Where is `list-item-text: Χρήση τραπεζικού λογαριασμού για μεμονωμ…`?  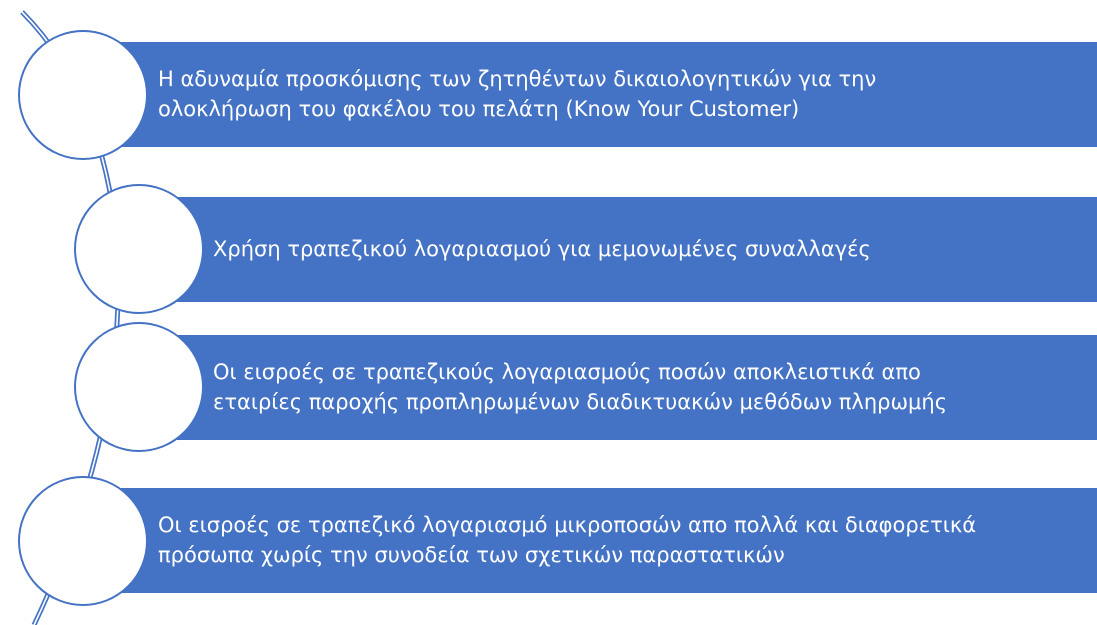
list-item-text: Χρήση τραπεζικού λογαριασμού για μεμονωμ… is located at coordinates (542, 248).